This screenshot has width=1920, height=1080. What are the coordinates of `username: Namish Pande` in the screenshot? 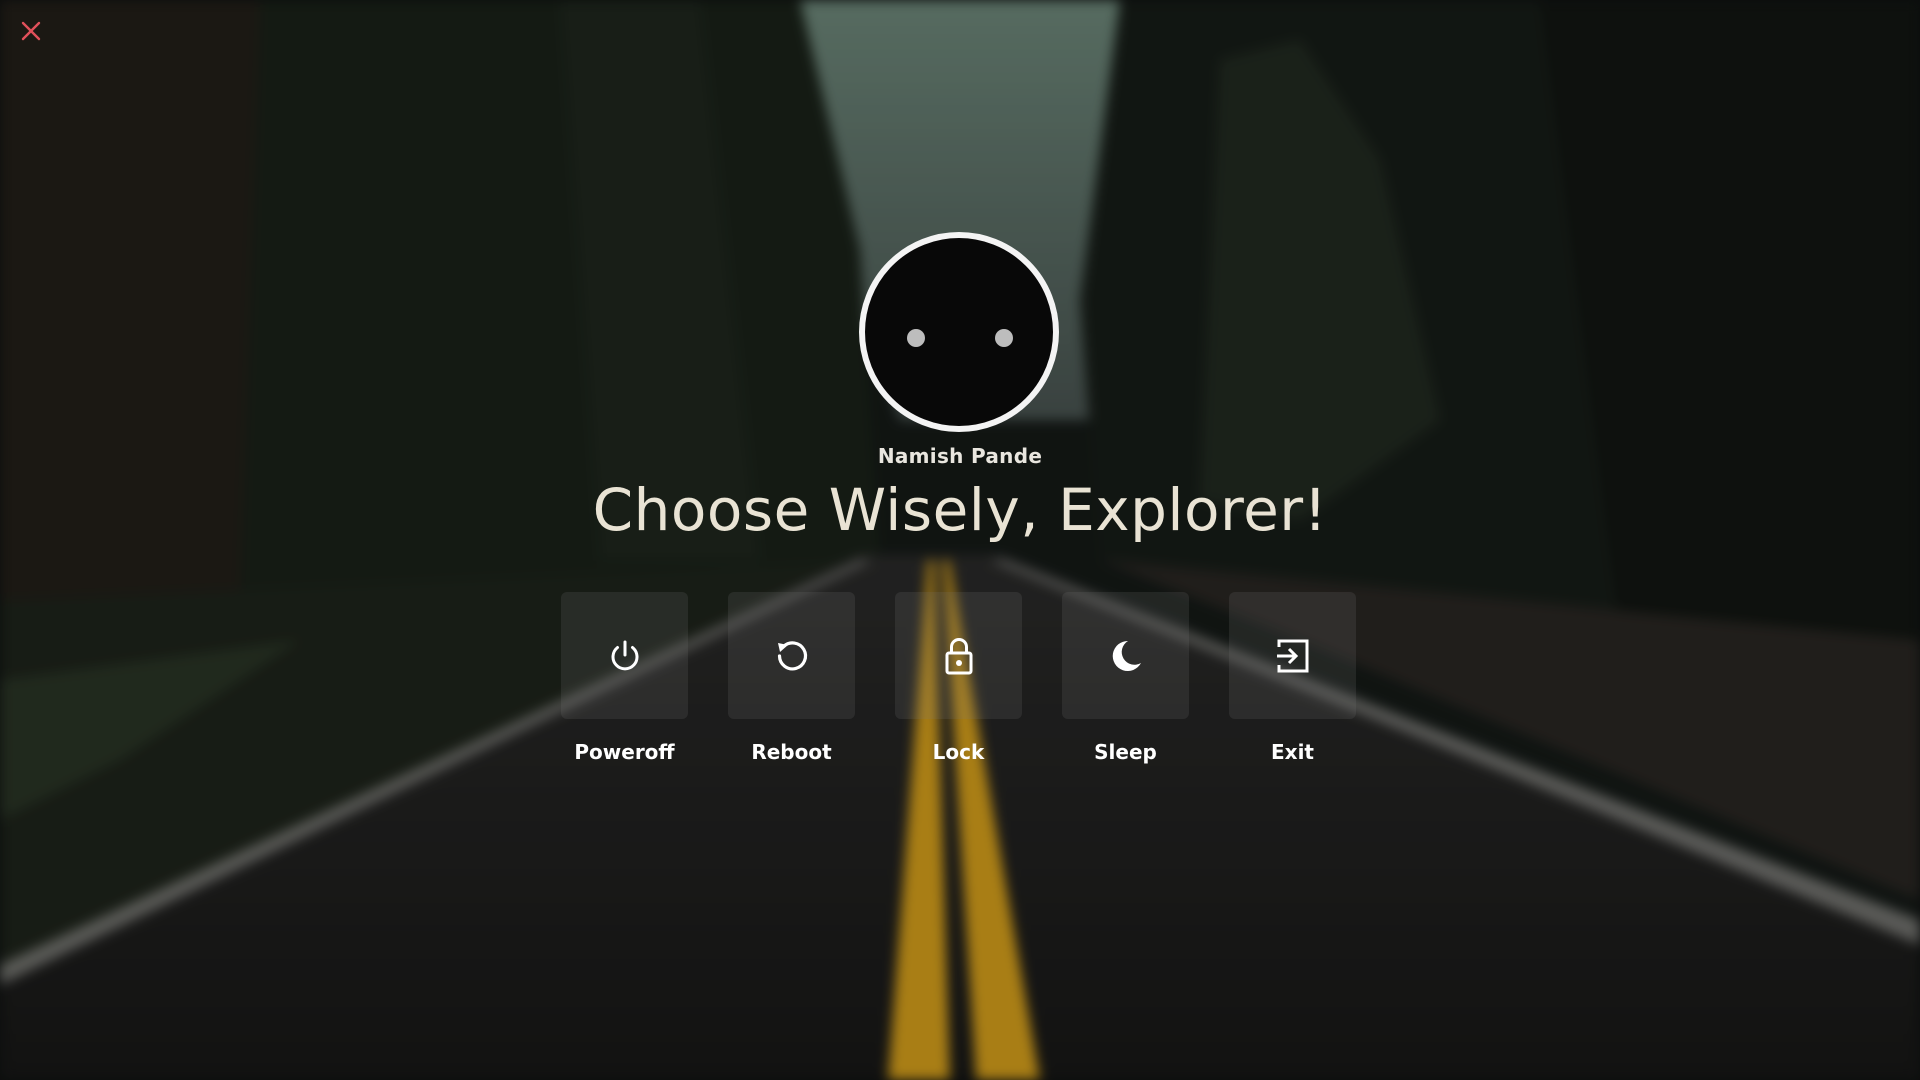 It's located at (960, 456).